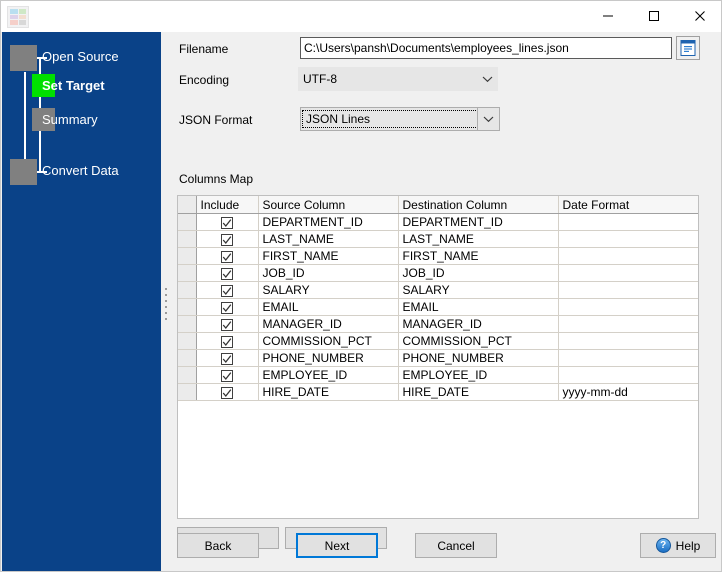 The width and height of the screenshot is (722, 572). I want to click on wizard-step-marker-convert-data, so click(23, 172).